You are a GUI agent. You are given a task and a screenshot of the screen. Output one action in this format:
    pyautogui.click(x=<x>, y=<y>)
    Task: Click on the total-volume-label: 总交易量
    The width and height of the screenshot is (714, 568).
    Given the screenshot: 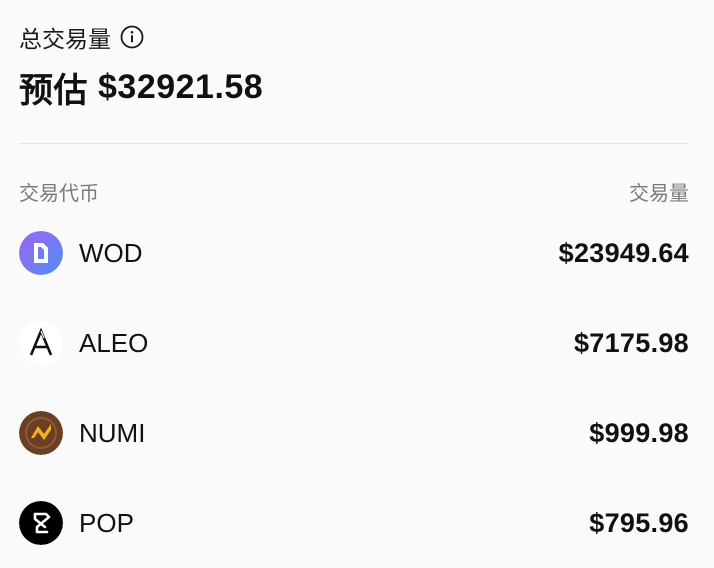 What is the action you would take?
    pyautogui.click(x=65, y=40)
    